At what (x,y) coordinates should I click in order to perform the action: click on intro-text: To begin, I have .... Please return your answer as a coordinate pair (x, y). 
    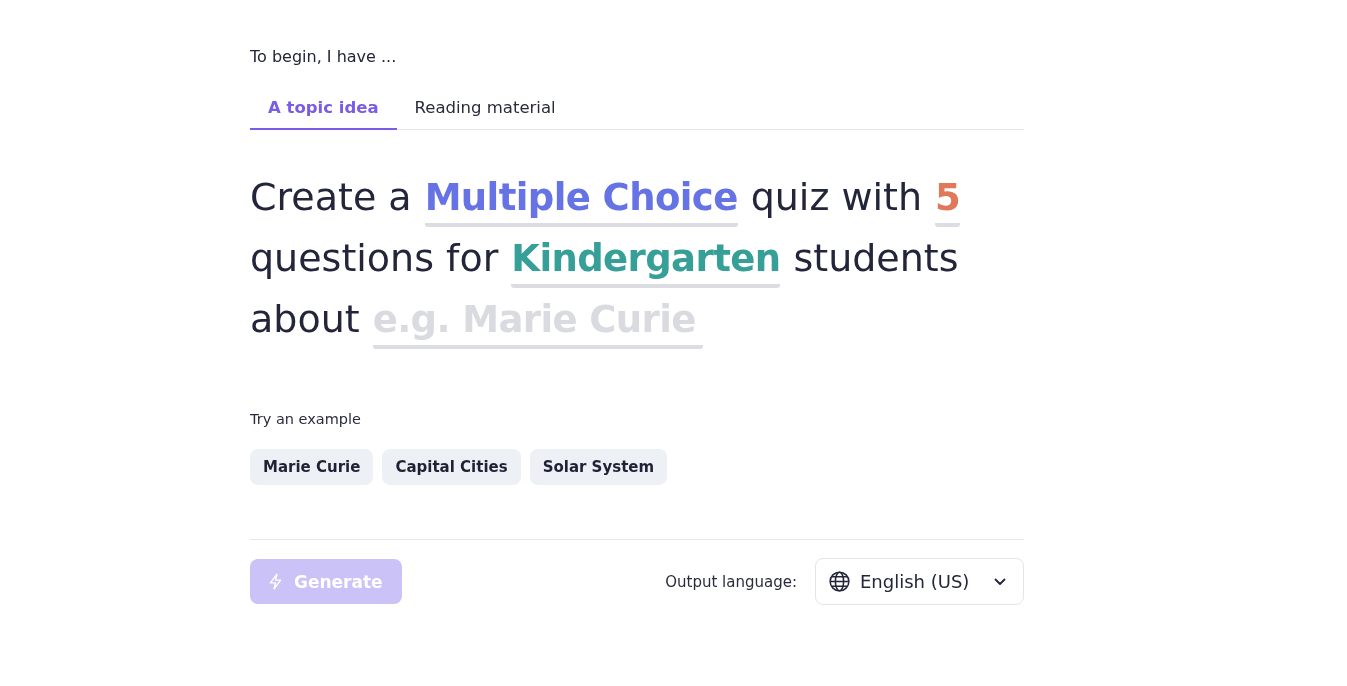
    Looking at the image, I should click on (324, 56).